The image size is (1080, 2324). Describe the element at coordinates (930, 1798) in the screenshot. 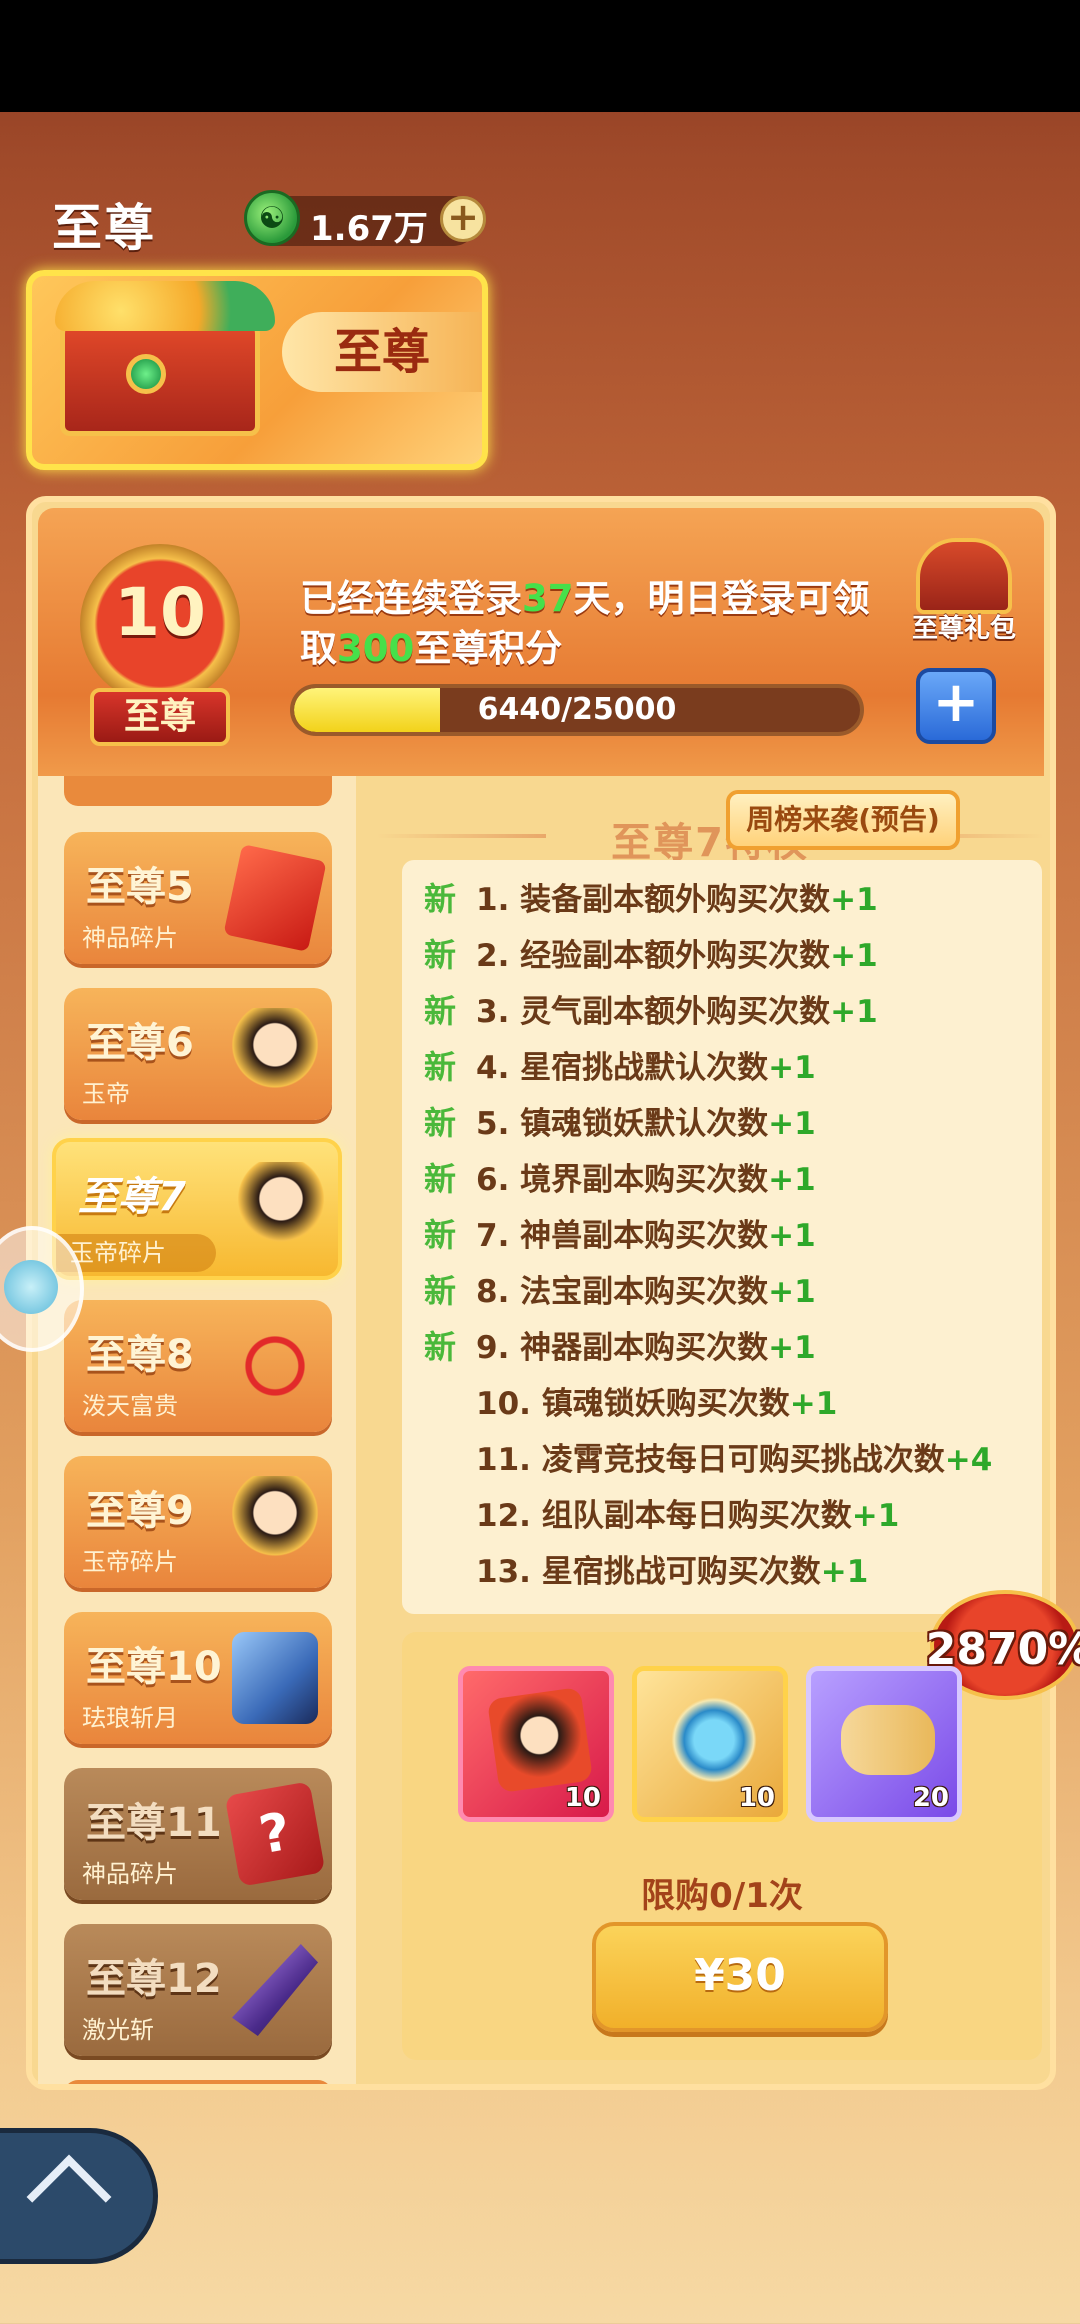

I see `reward-qty: 20` at that location.